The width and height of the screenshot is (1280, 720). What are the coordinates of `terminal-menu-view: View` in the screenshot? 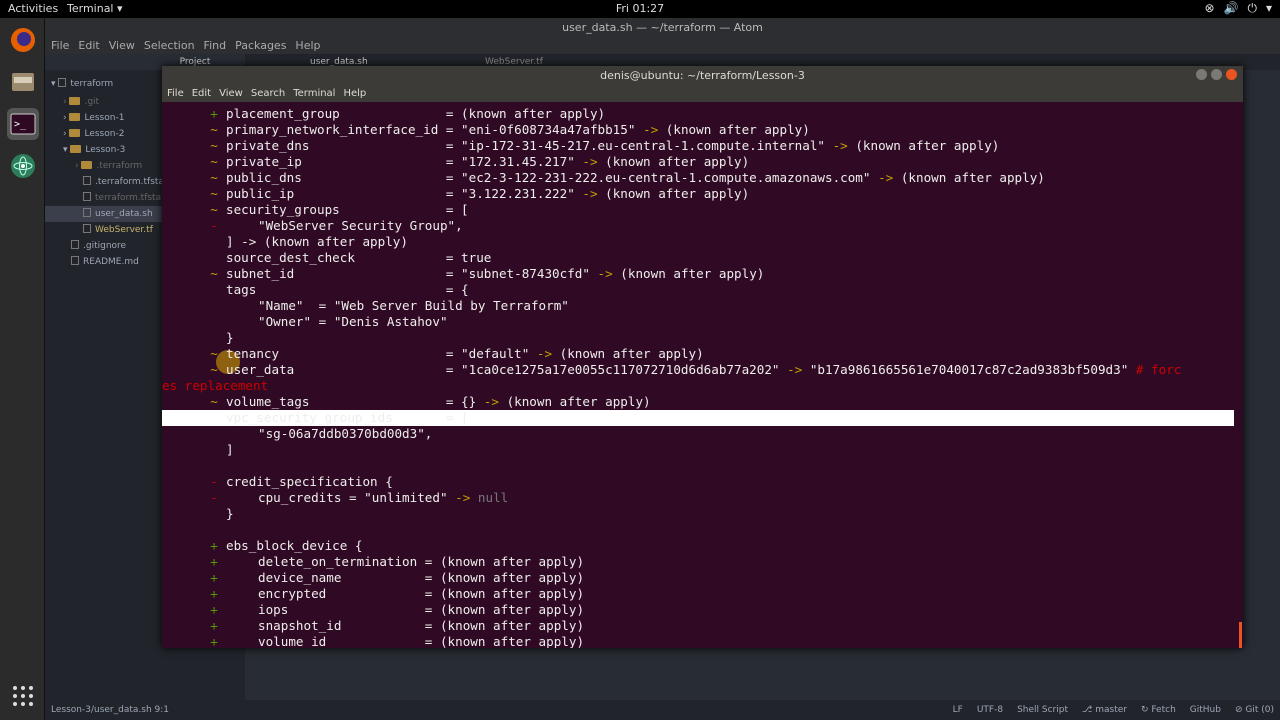 It's located at (231, 93).